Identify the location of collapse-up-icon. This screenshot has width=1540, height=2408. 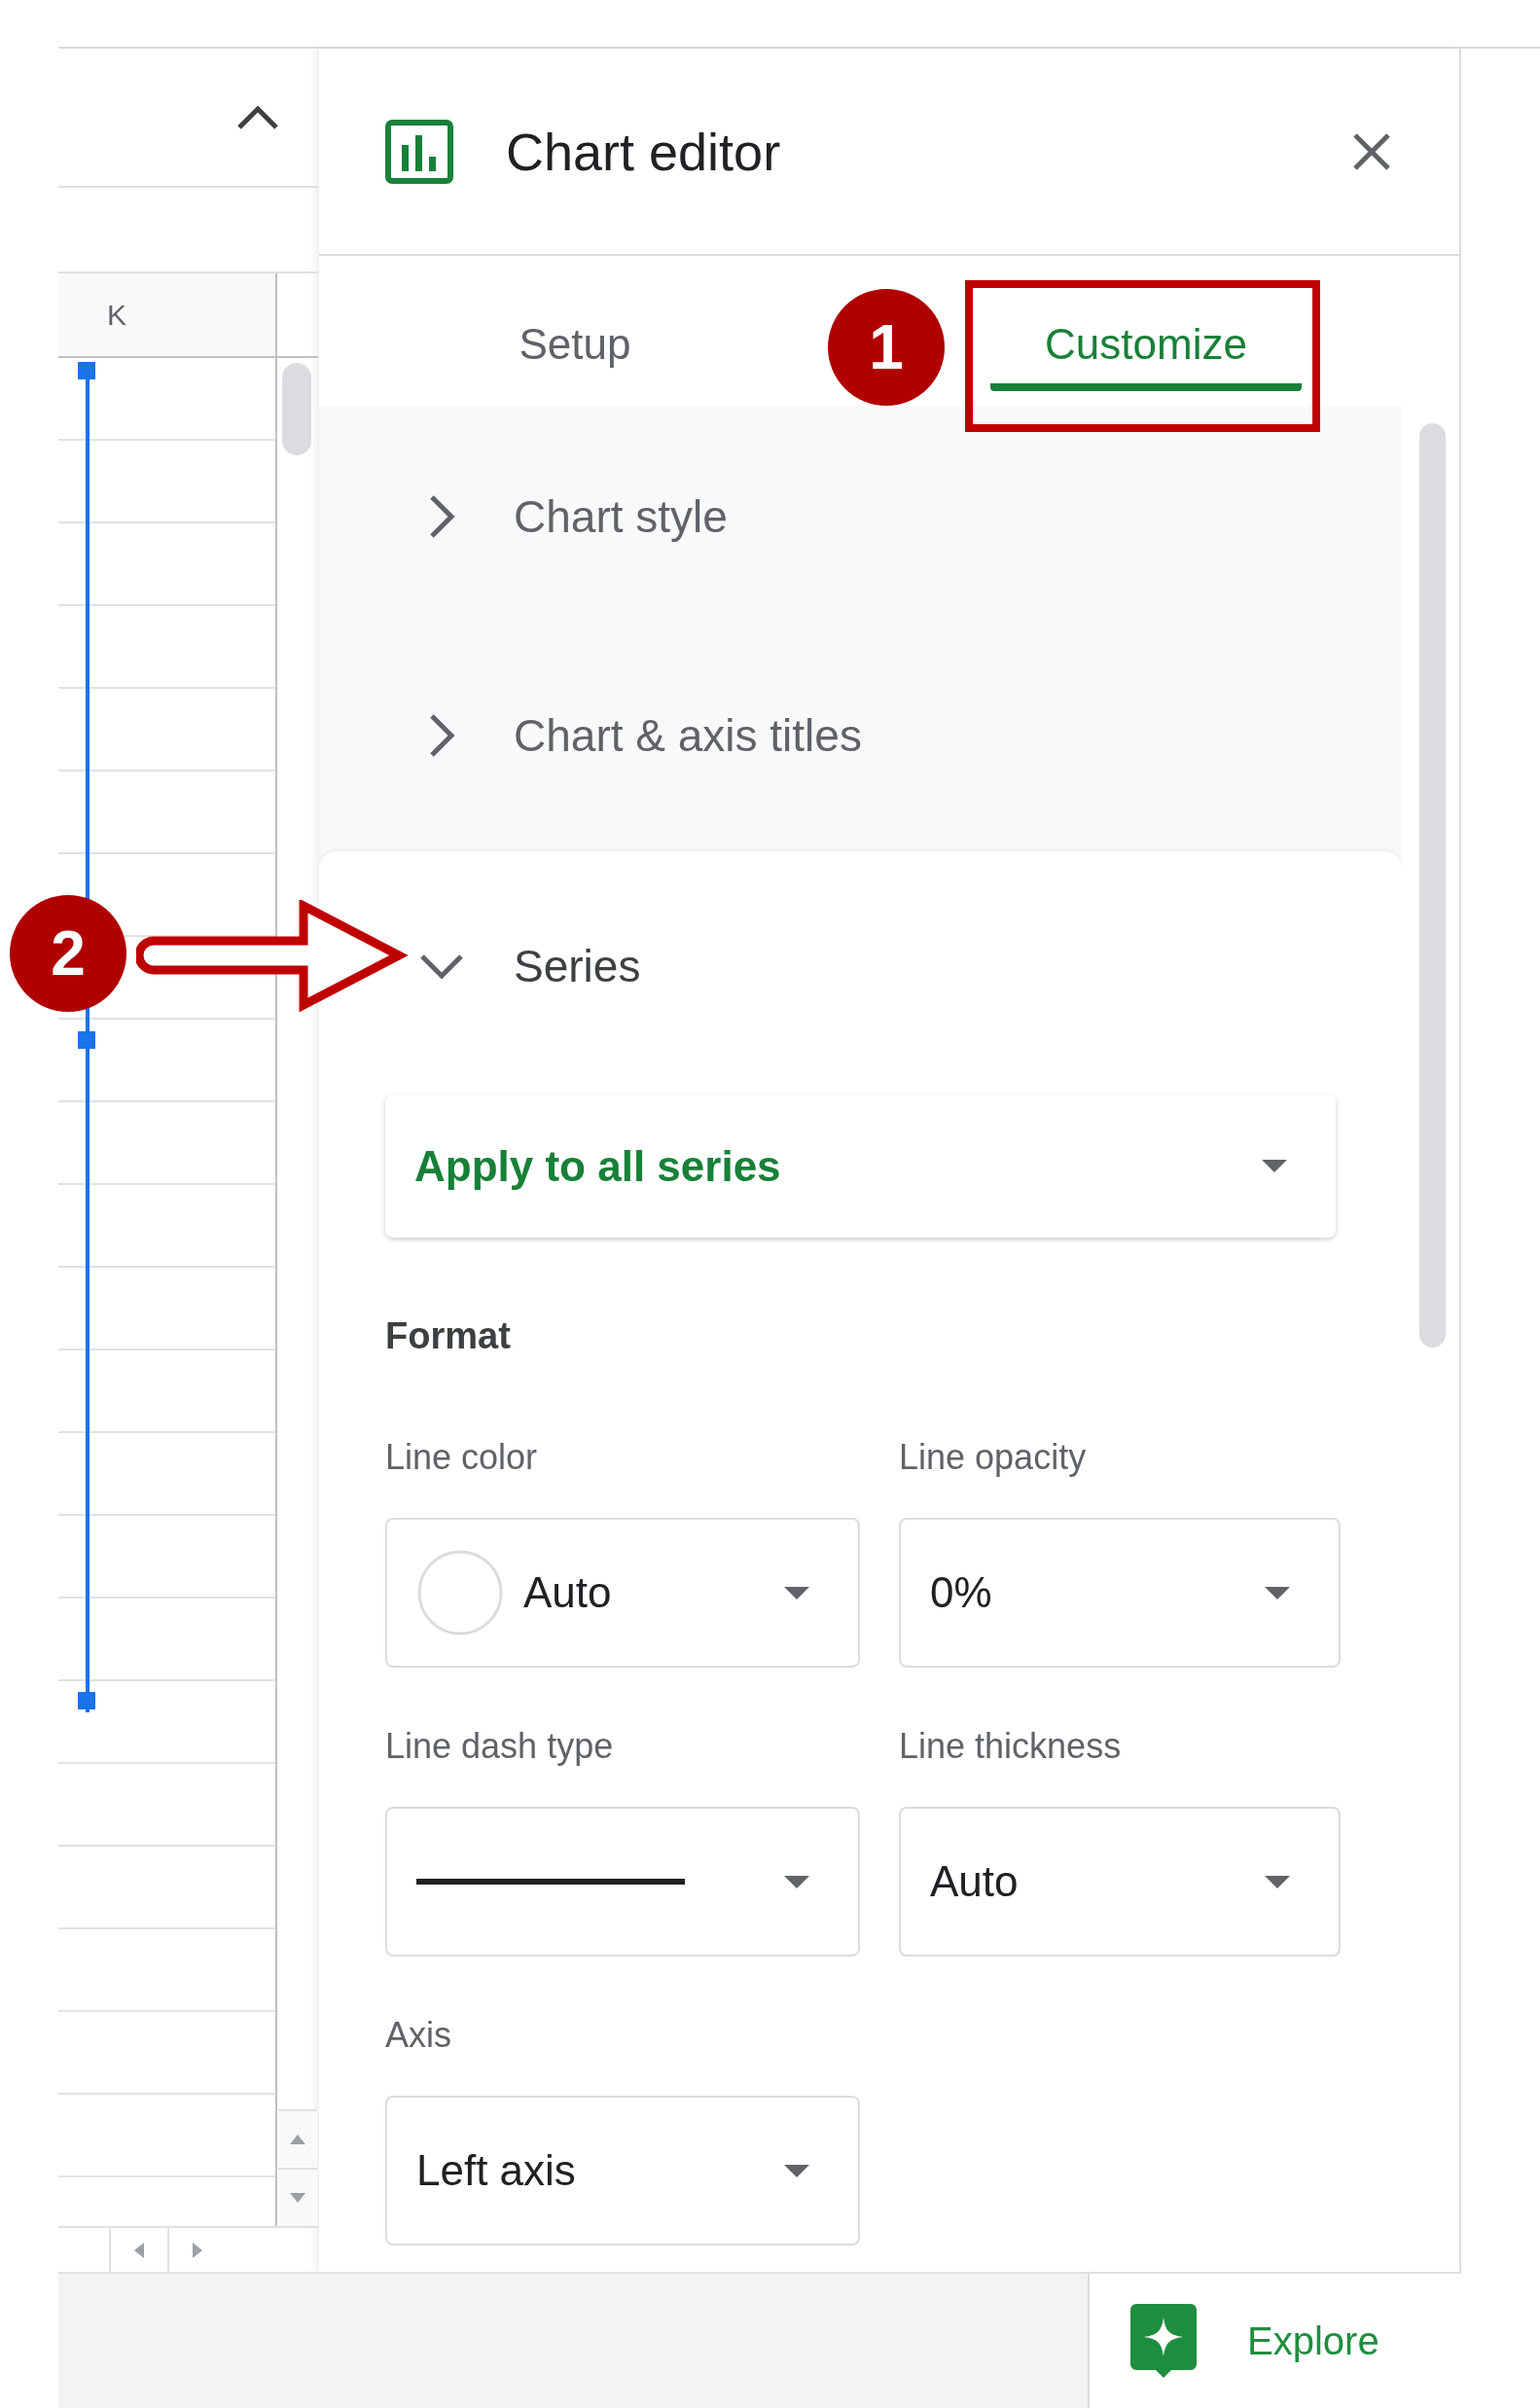
(257, 117).